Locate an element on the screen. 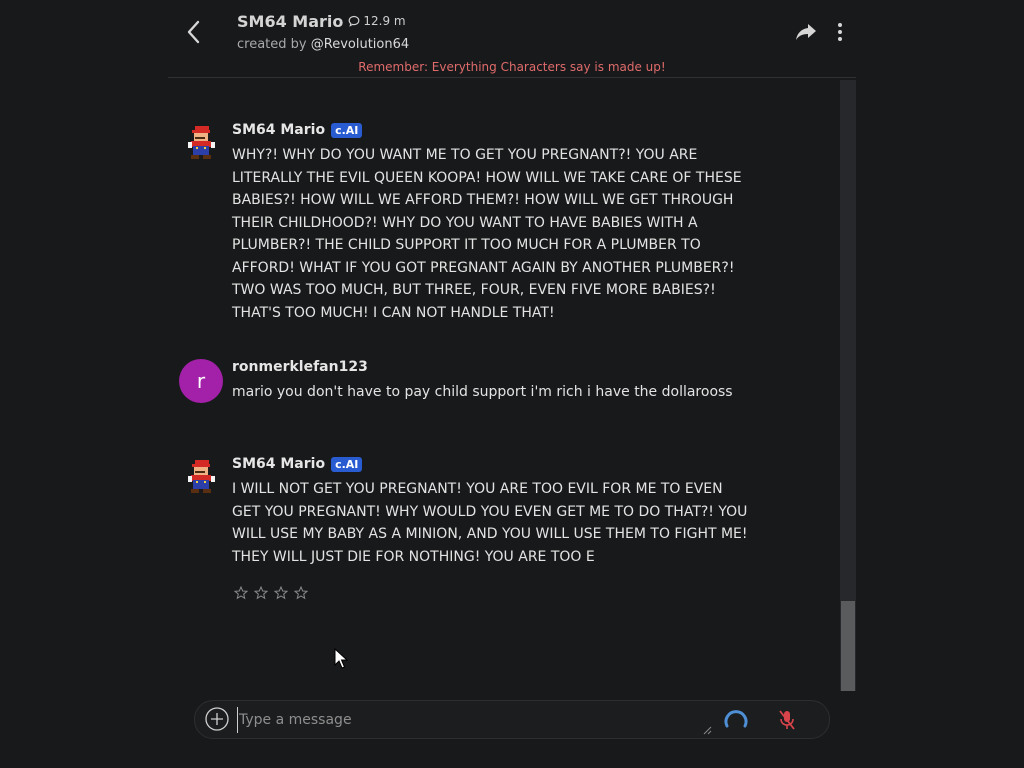 The image size is (1024, 768). microphone-button is located at coordinates (787, 720).